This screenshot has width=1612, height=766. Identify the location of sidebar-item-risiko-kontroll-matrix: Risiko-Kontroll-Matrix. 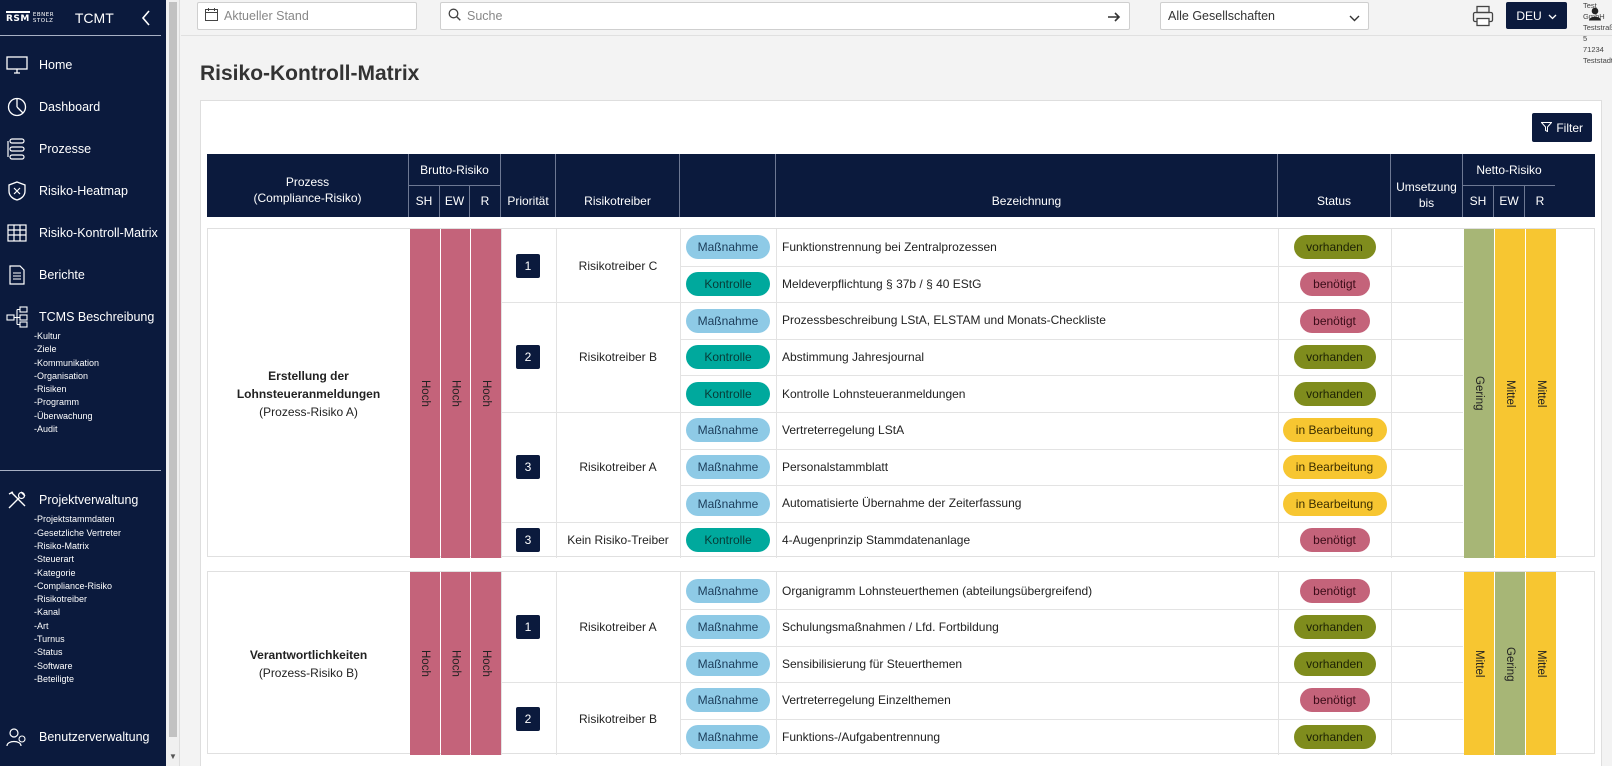
(83, 233).